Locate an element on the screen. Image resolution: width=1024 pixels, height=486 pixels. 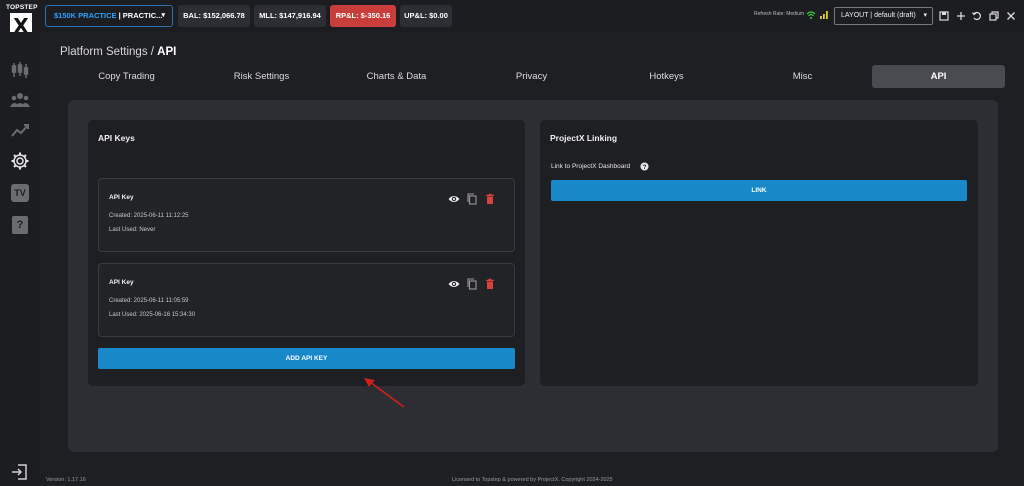
layout-select: LAYOUT | default (draft) ▾ is located at coordinates (883, 16).